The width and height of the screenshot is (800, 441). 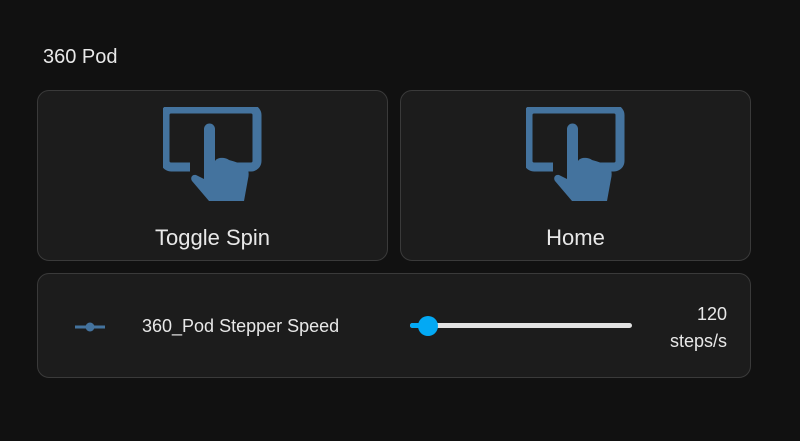 What do you see at coordinates (80, 57) in the screenshot?
I see `section-title: 360 Pod` at bounding box center [80, 57].